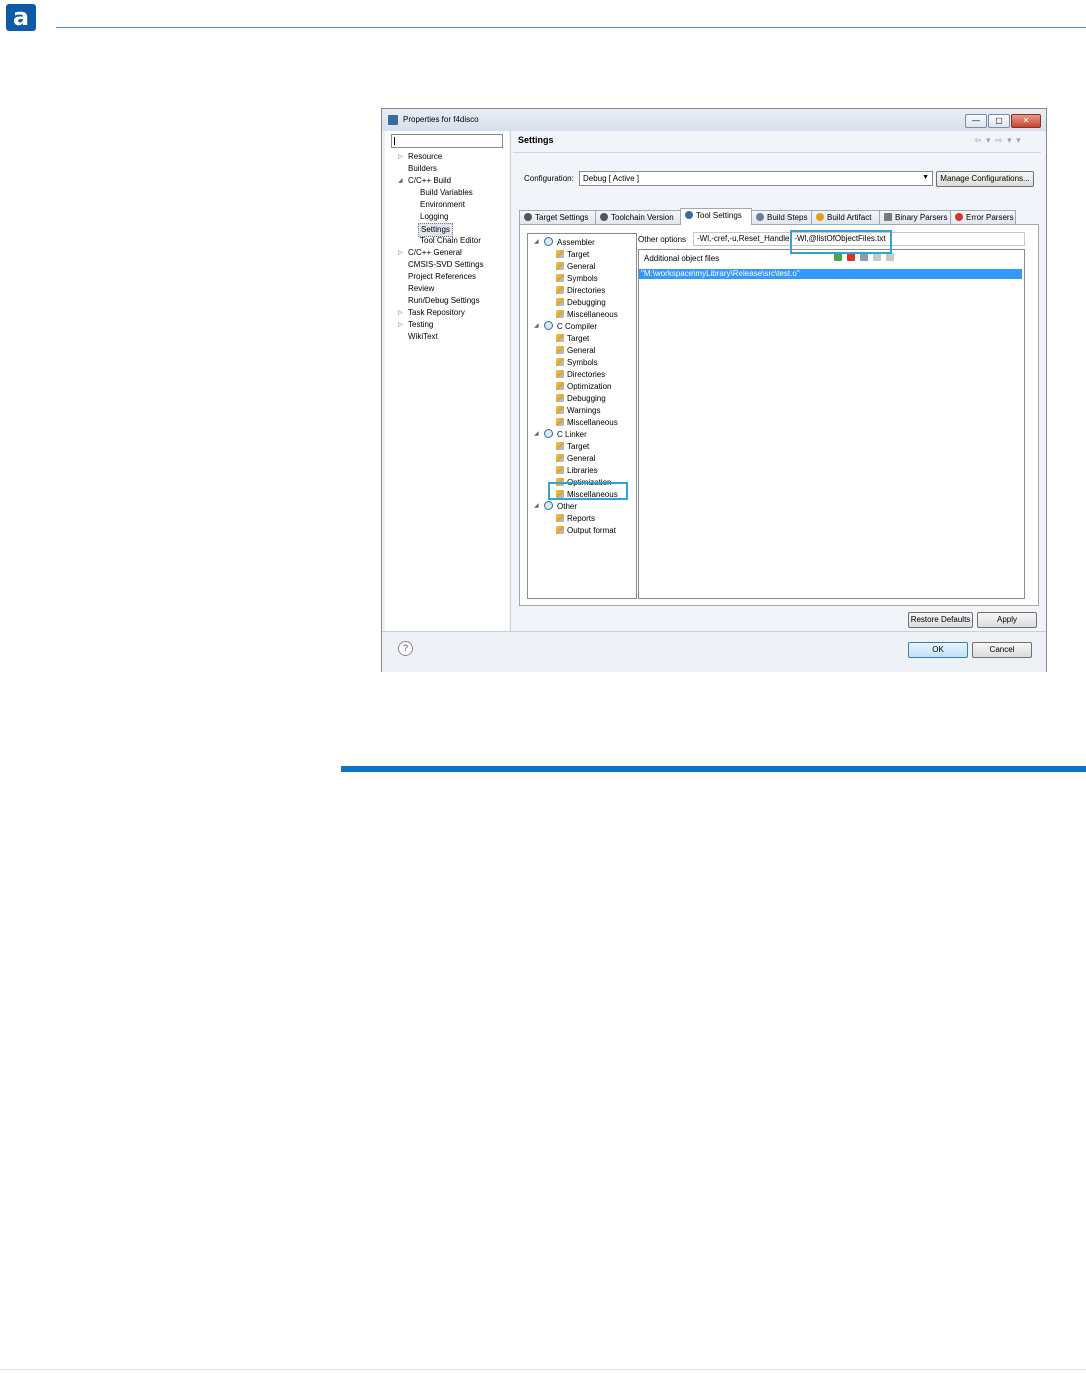  Describe the element at coordinates (549, 178) in the screenshot. I see `configuration-label: Configuration:` at that location.